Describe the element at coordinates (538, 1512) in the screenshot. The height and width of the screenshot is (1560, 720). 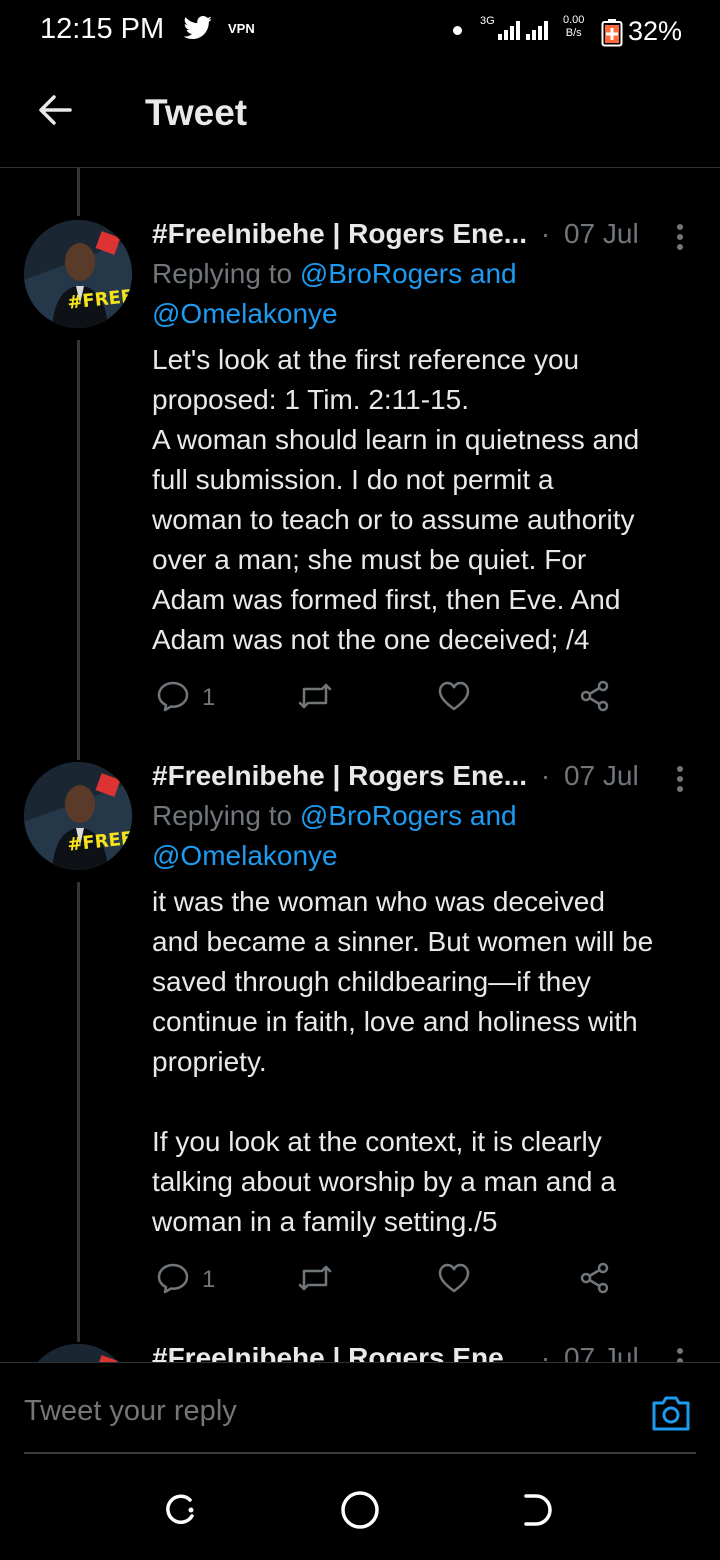
I see `back-nav-icon` at that location.